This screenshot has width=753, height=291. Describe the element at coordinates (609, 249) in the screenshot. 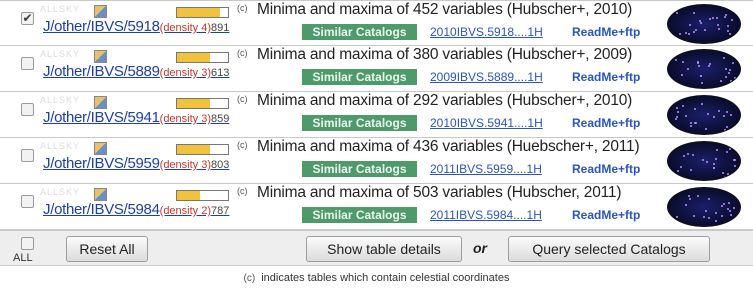

I see `query-selected-catalogs-button: Query selected Catalogs` at that location.